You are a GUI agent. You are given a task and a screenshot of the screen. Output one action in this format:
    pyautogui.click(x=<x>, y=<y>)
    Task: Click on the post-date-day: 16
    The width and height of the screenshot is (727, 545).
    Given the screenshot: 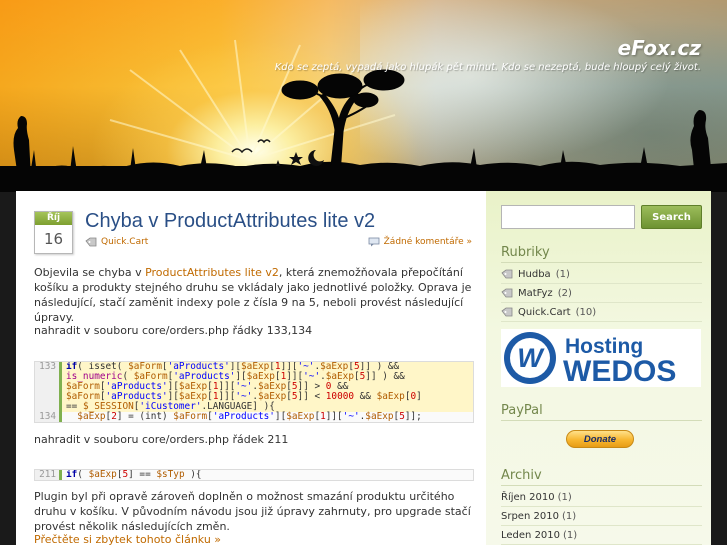 What is the action you would take?
    pyautogui.click(x=53, y=239)
    